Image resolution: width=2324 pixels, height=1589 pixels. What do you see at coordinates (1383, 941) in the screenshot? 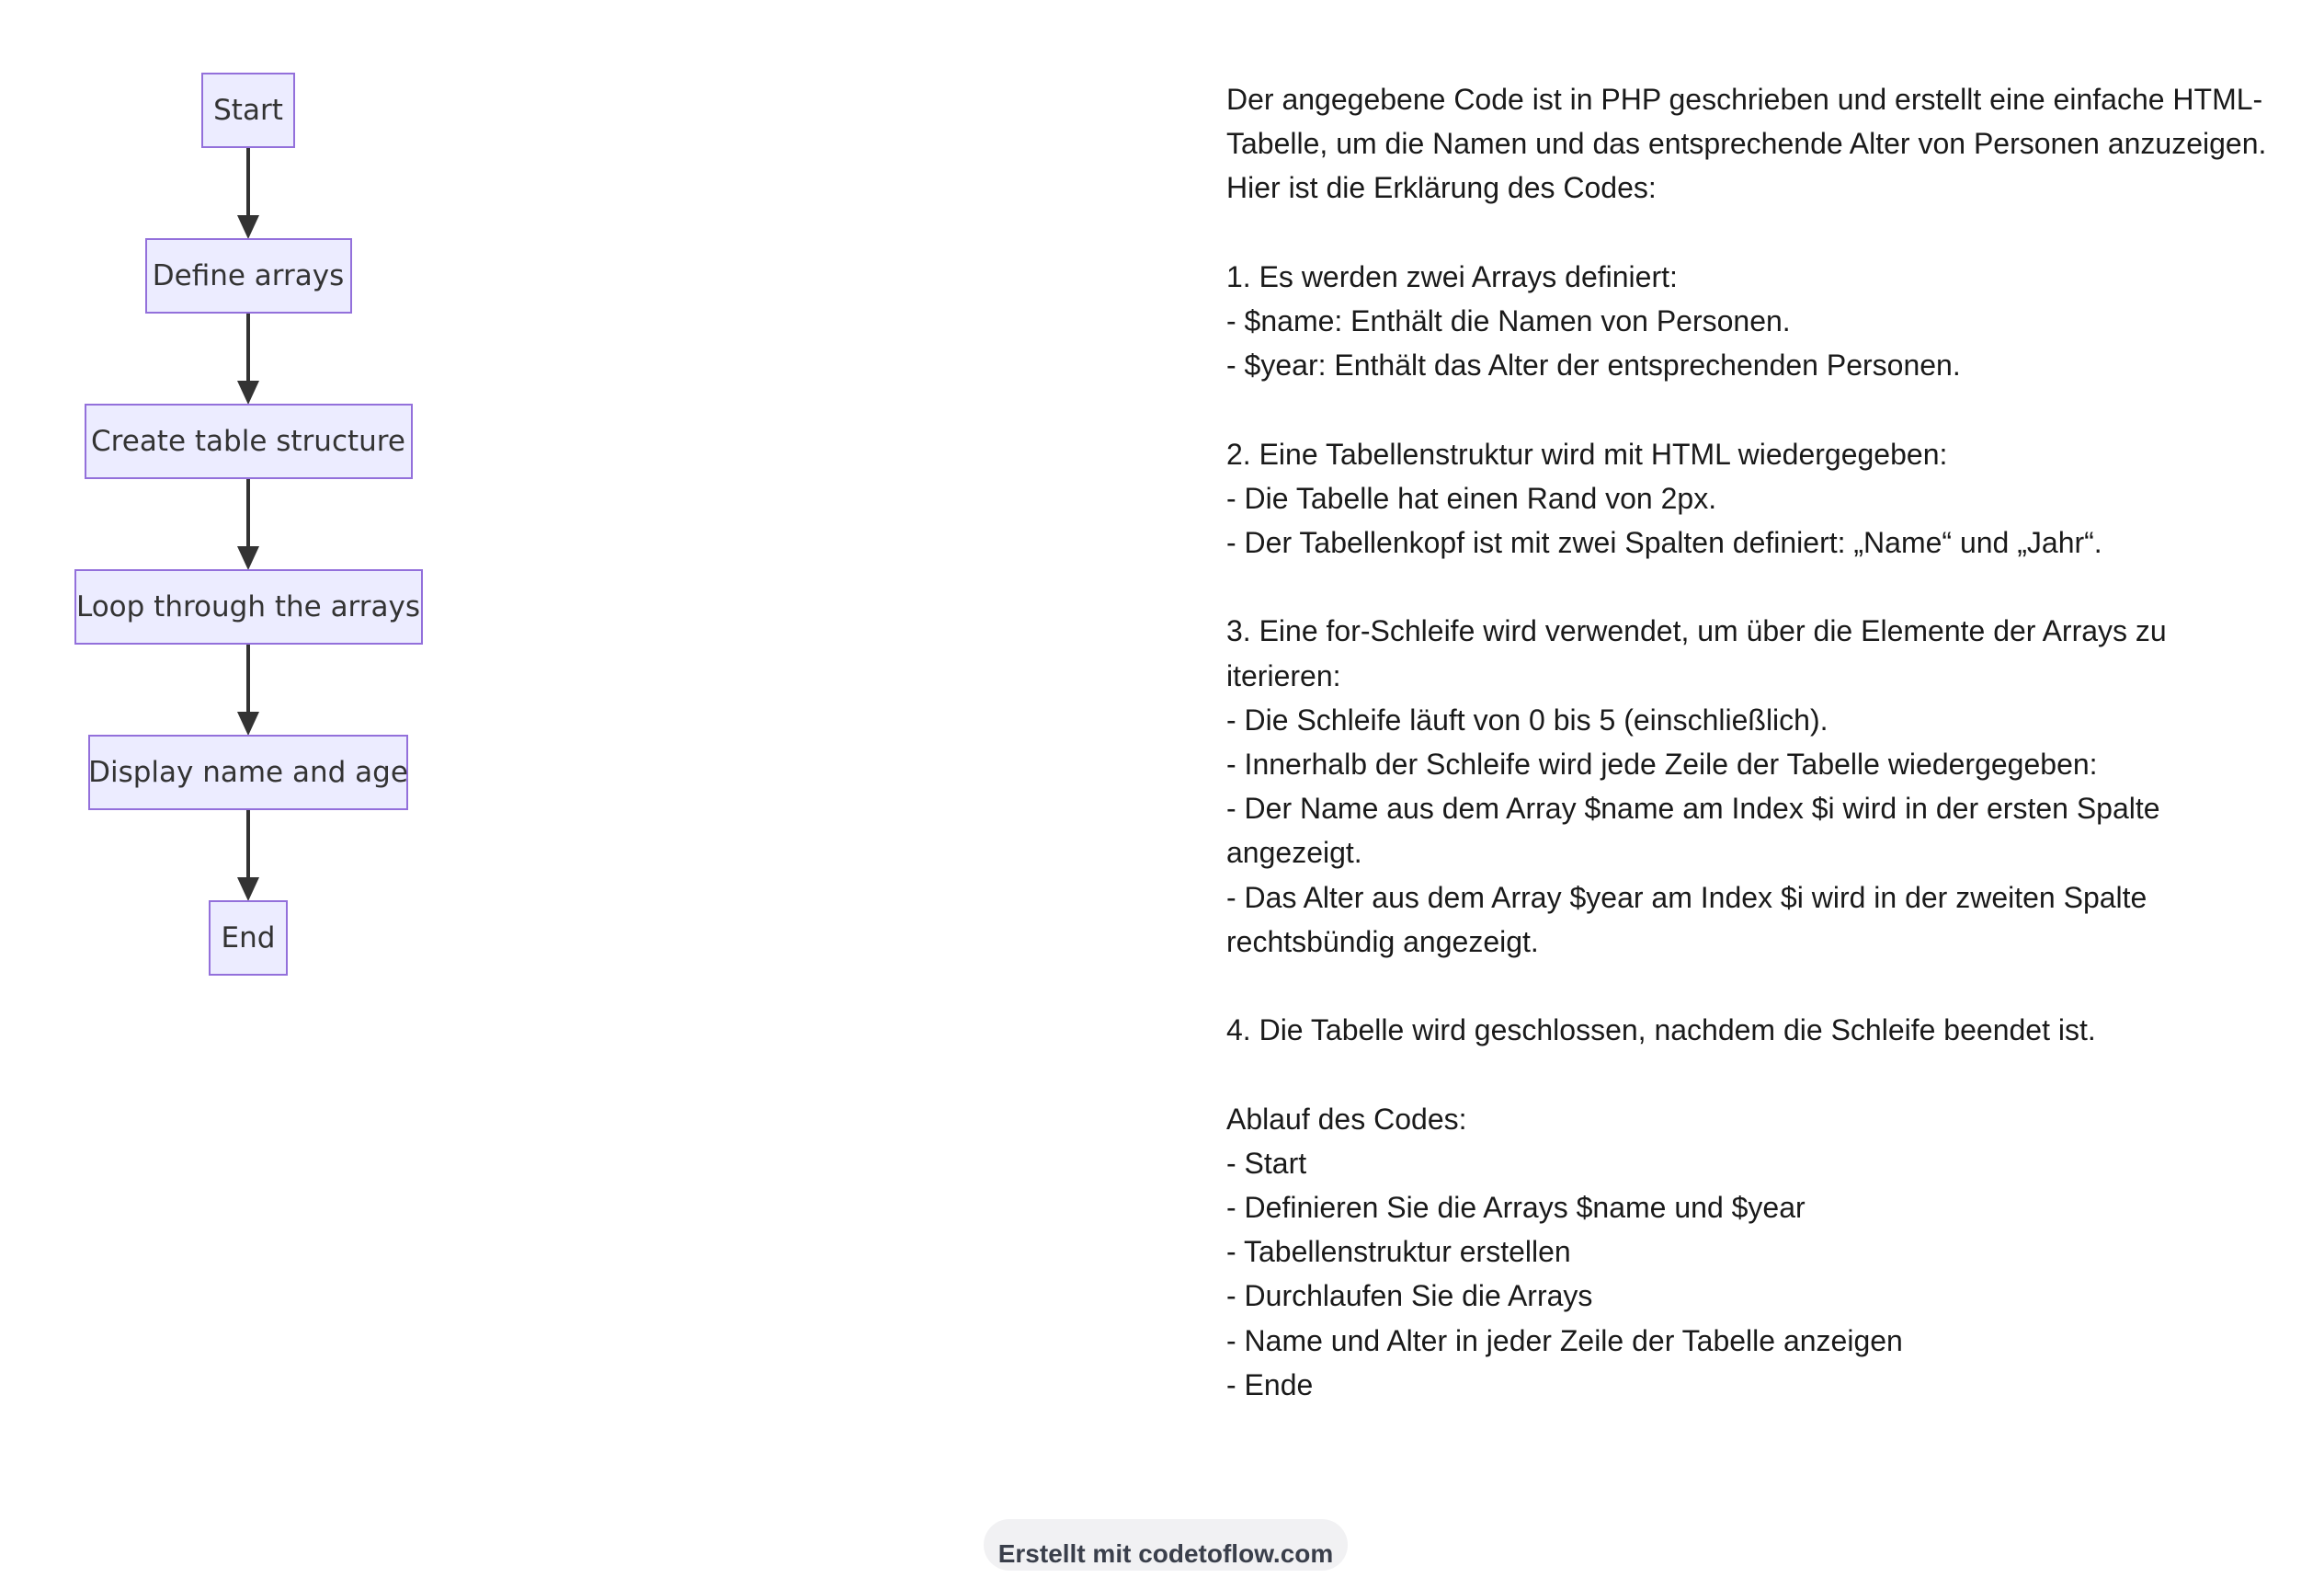
I see `explanation-line: rechtsbündig angezeigt.` at bounding box center [1383, 941].